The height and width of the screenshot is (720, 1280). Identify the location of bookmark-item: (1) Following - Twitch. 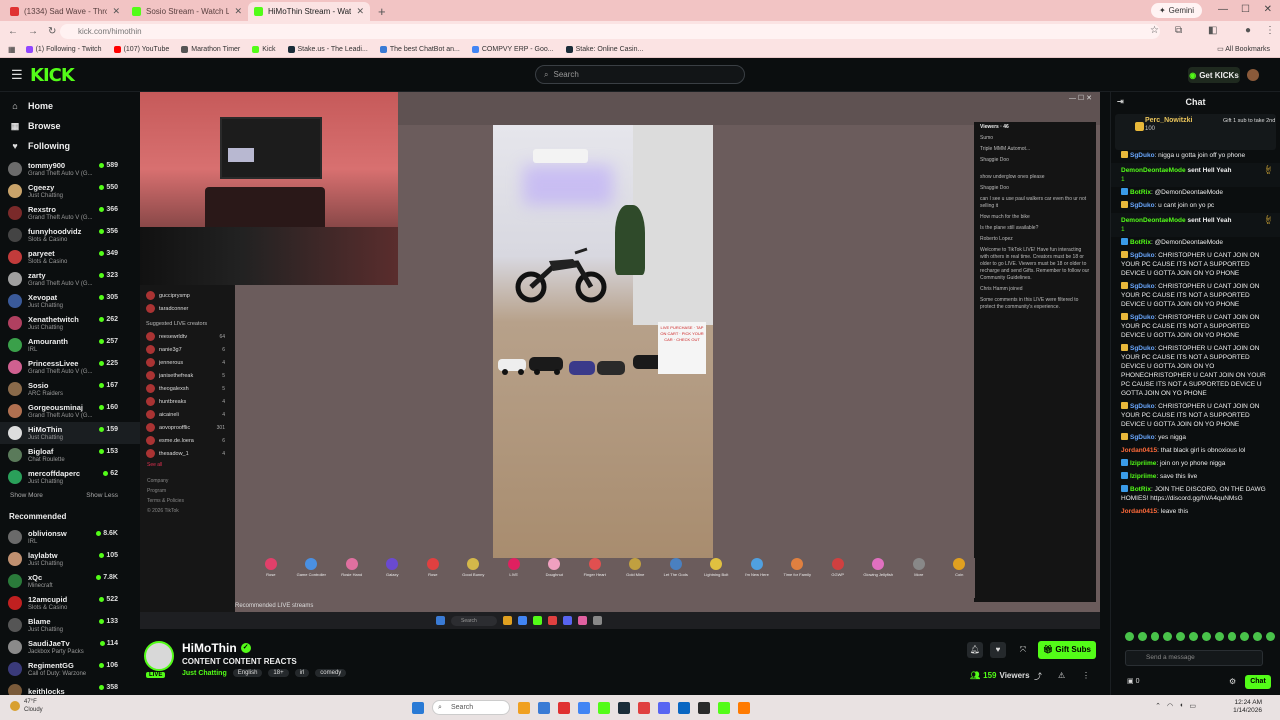
(63, 49).